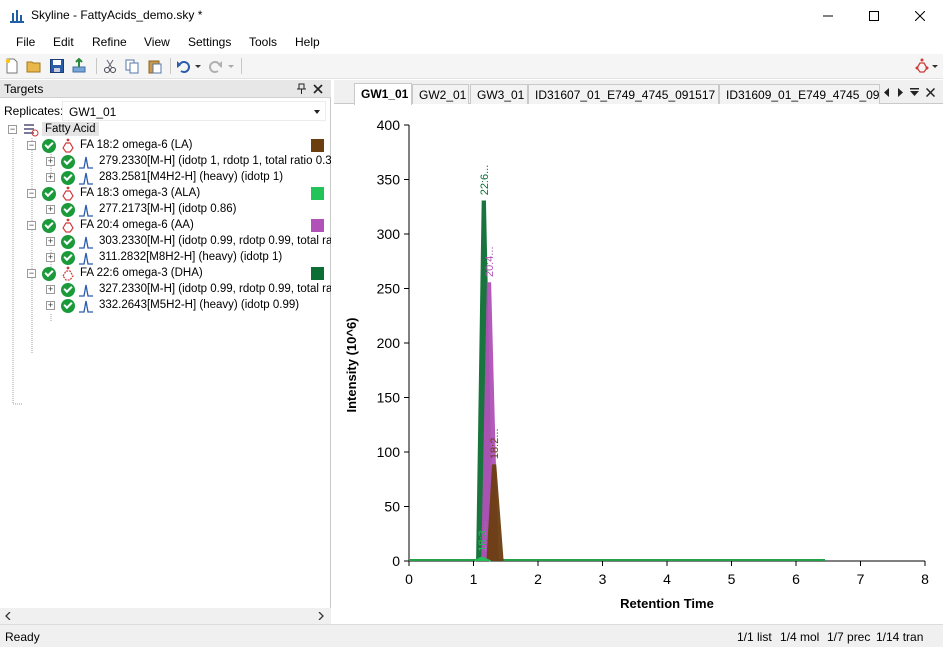 The height and width of the screenshot is (647, 943). What do you see at coordinates (165, 89) in the screenshot?
I see `targets-panel-header: Targets` at bounding box center [165, 89].